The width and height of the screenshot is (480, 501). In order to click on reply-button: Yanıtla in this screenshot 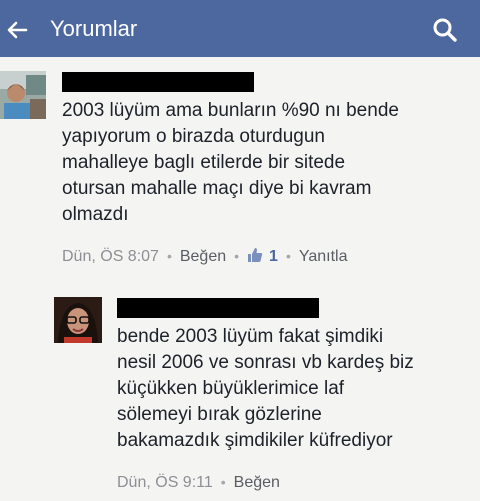, I will do `click(323, 256)`.